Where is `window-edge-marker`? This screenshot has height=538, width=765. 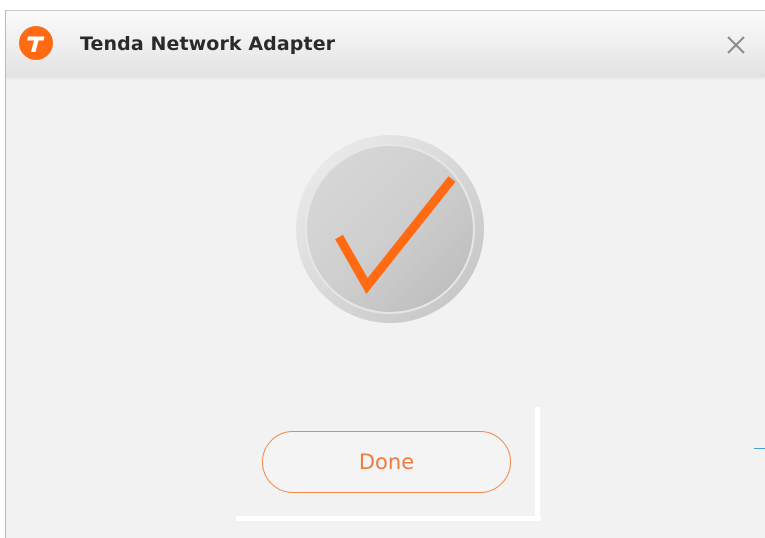
window-edge-marker is located at coordinates (759, 448).